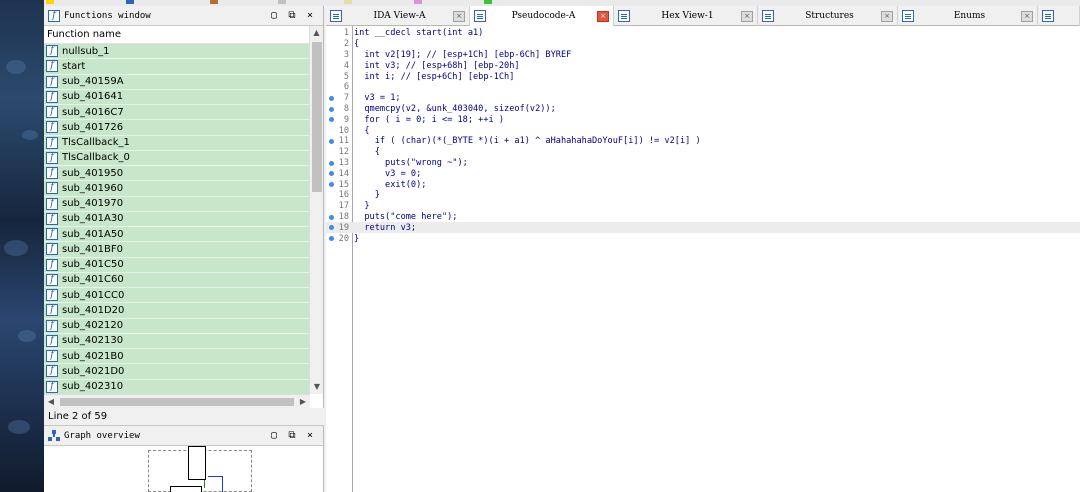 The height and width of the screenshot is (492, 1080). I want to click on code-text: return v3;, so click(383, 228).